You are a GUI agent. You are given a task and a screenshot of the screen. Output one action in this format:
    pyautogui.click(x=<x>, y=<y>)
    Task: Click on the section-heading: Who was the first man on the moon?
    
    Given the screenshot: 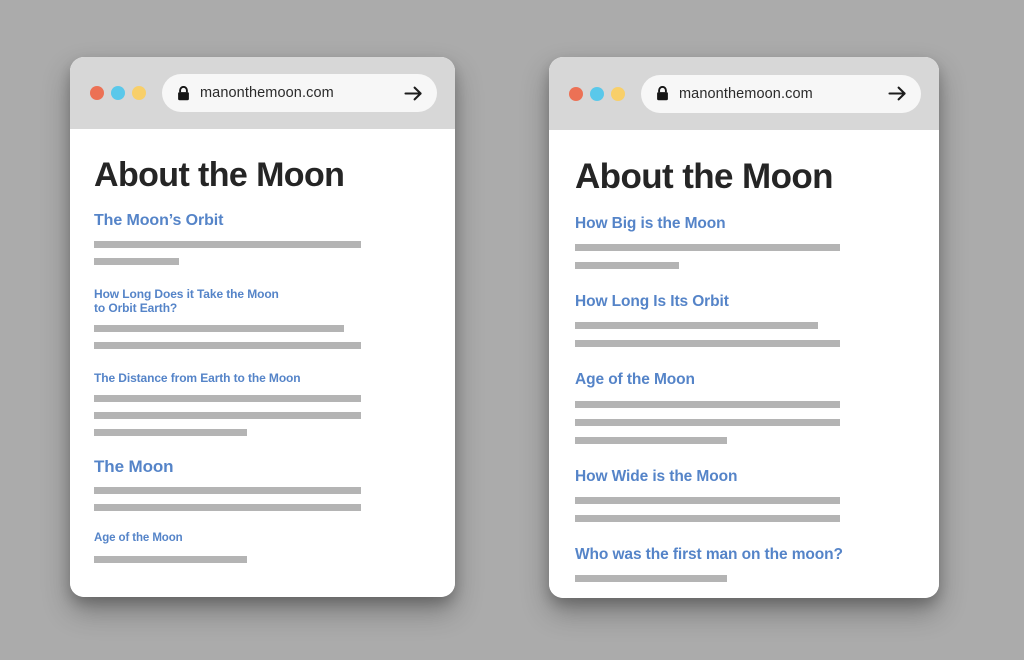 What is the action you would take?
    pyautogui.click(x=709, y=554)
    